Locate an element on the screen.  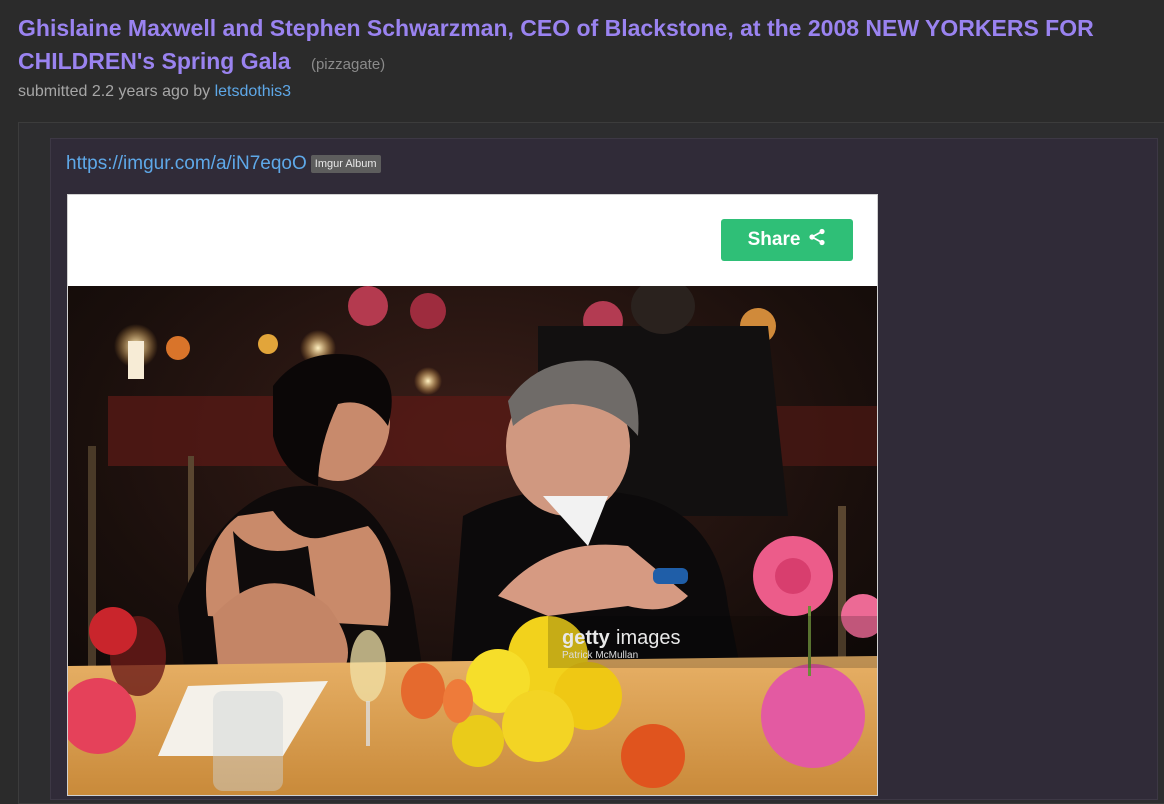
share-button-label: Share is located at coordinates (774, 239).